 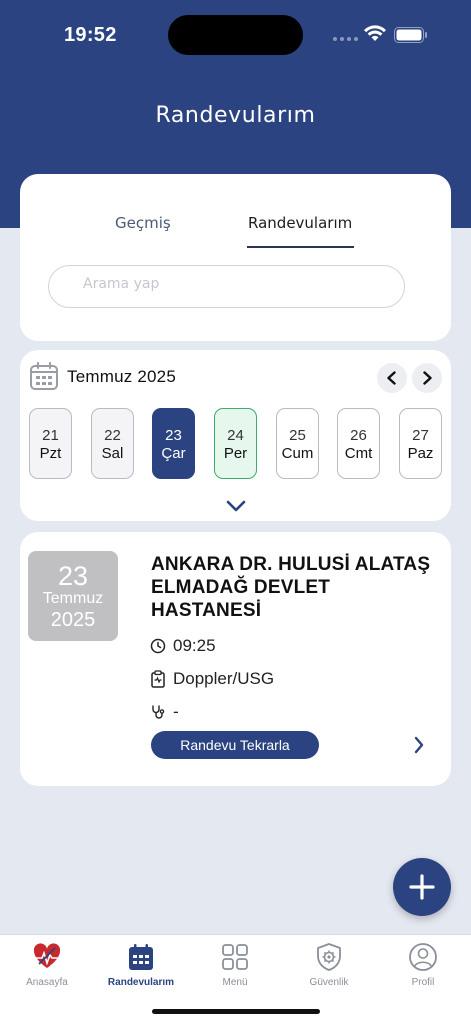 I want to click on nav-label: Güvenlik, so click(x=329, y=982).